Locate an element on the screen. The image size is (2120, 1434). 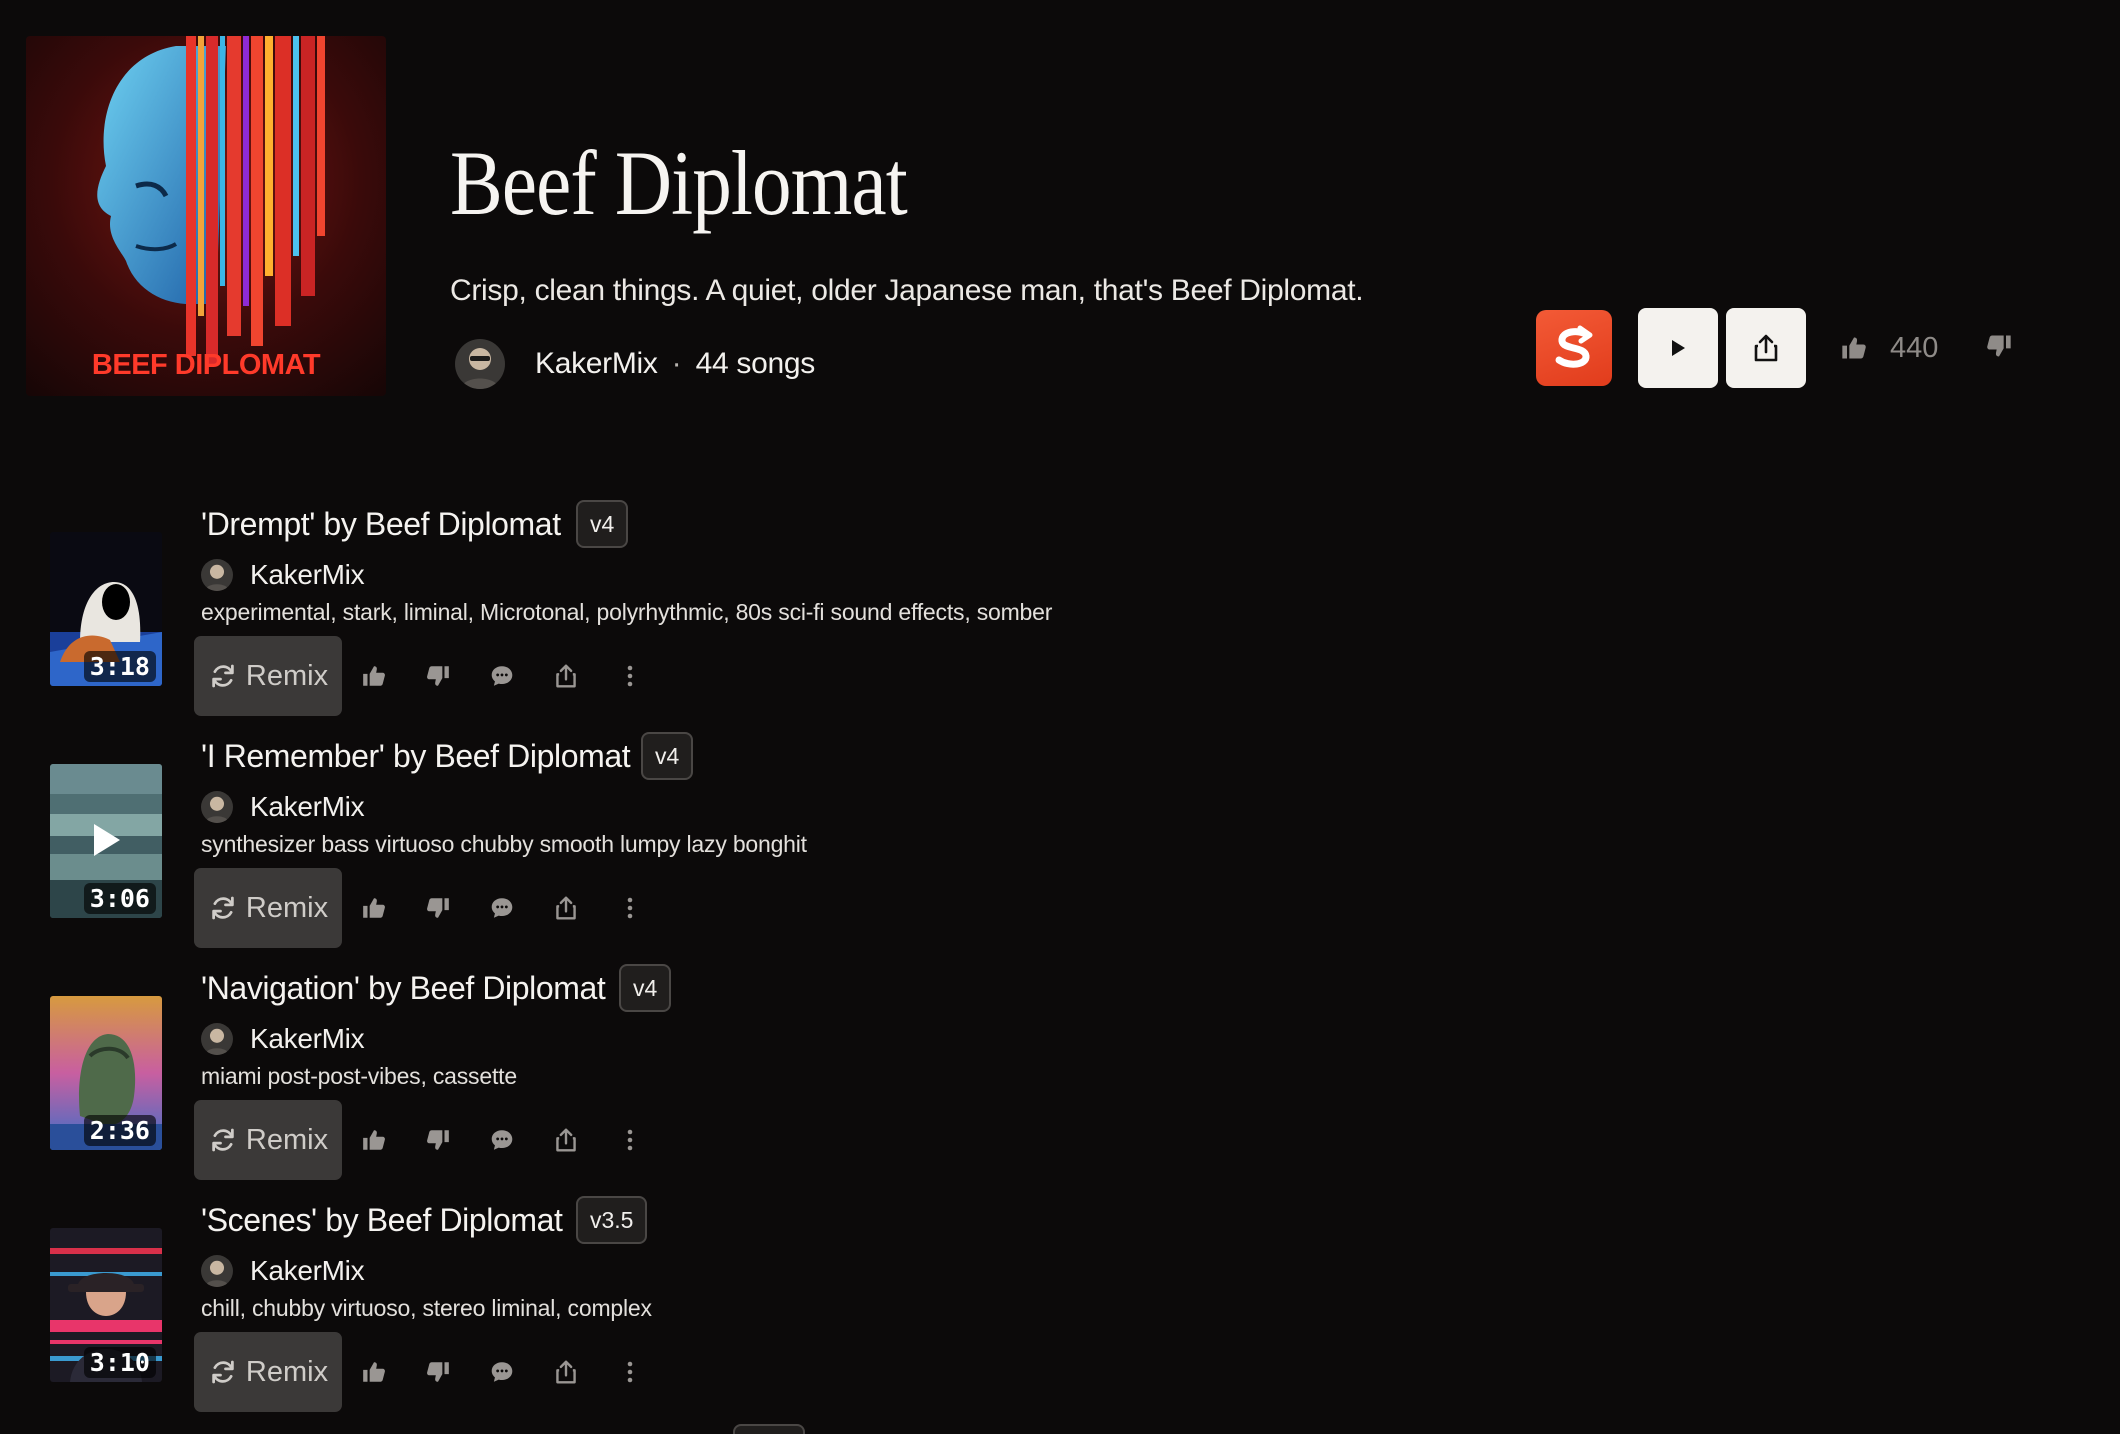
s-swap-button is located at coordinates (1574, 348).